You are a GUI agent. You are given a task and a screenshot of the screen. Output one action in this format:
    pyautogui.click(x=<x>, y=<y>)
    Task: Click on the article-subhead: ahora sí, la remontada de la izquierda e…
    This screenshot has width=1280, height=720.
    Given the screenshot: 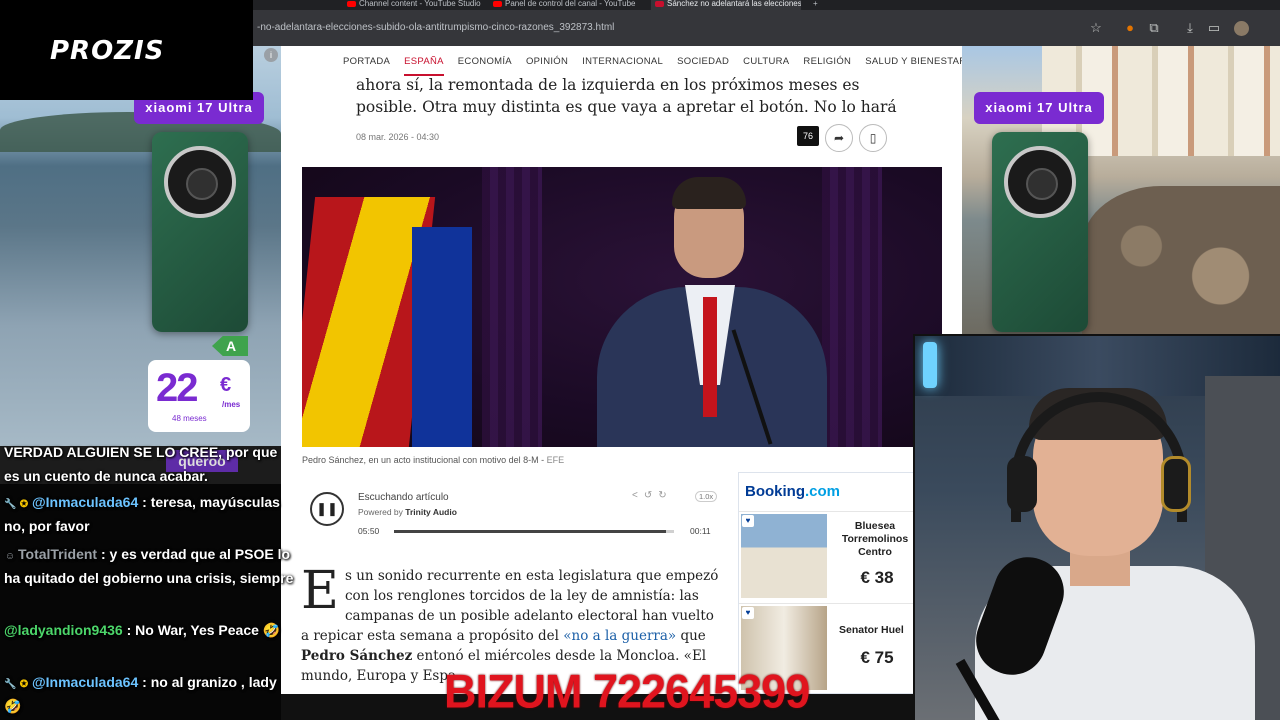 What is the action you would take?
    pyautogui.click(x=626, y=96)
    